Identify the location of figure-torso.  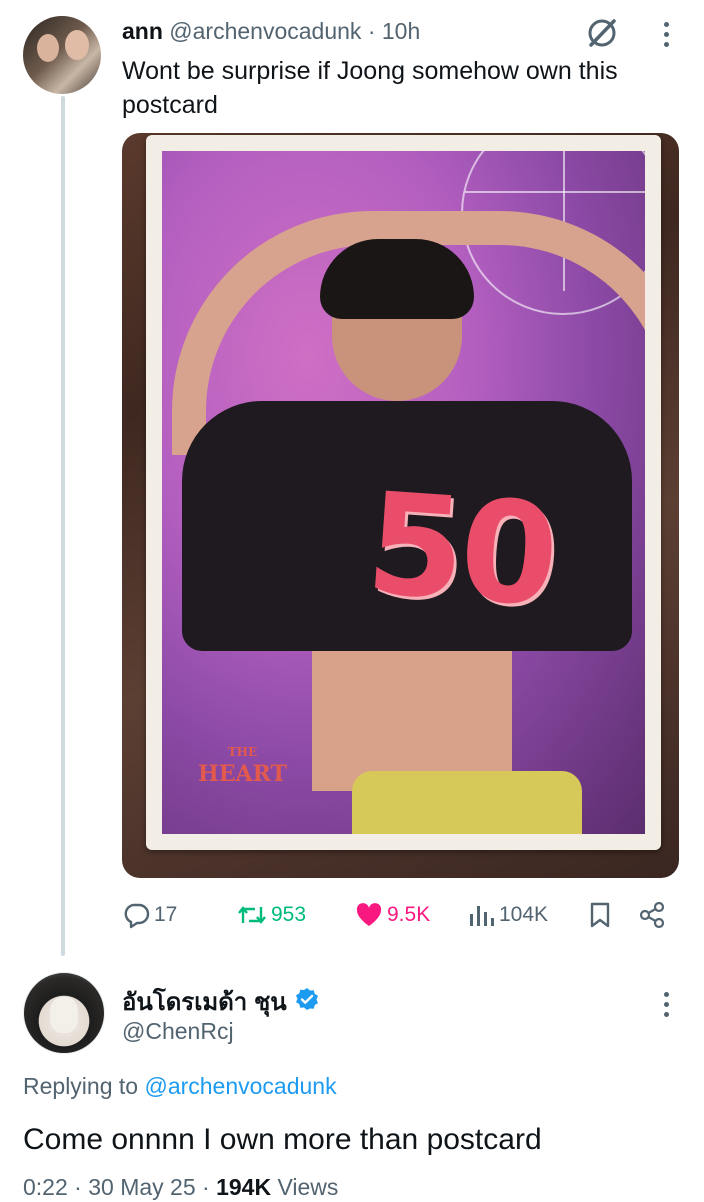
(412, 721).